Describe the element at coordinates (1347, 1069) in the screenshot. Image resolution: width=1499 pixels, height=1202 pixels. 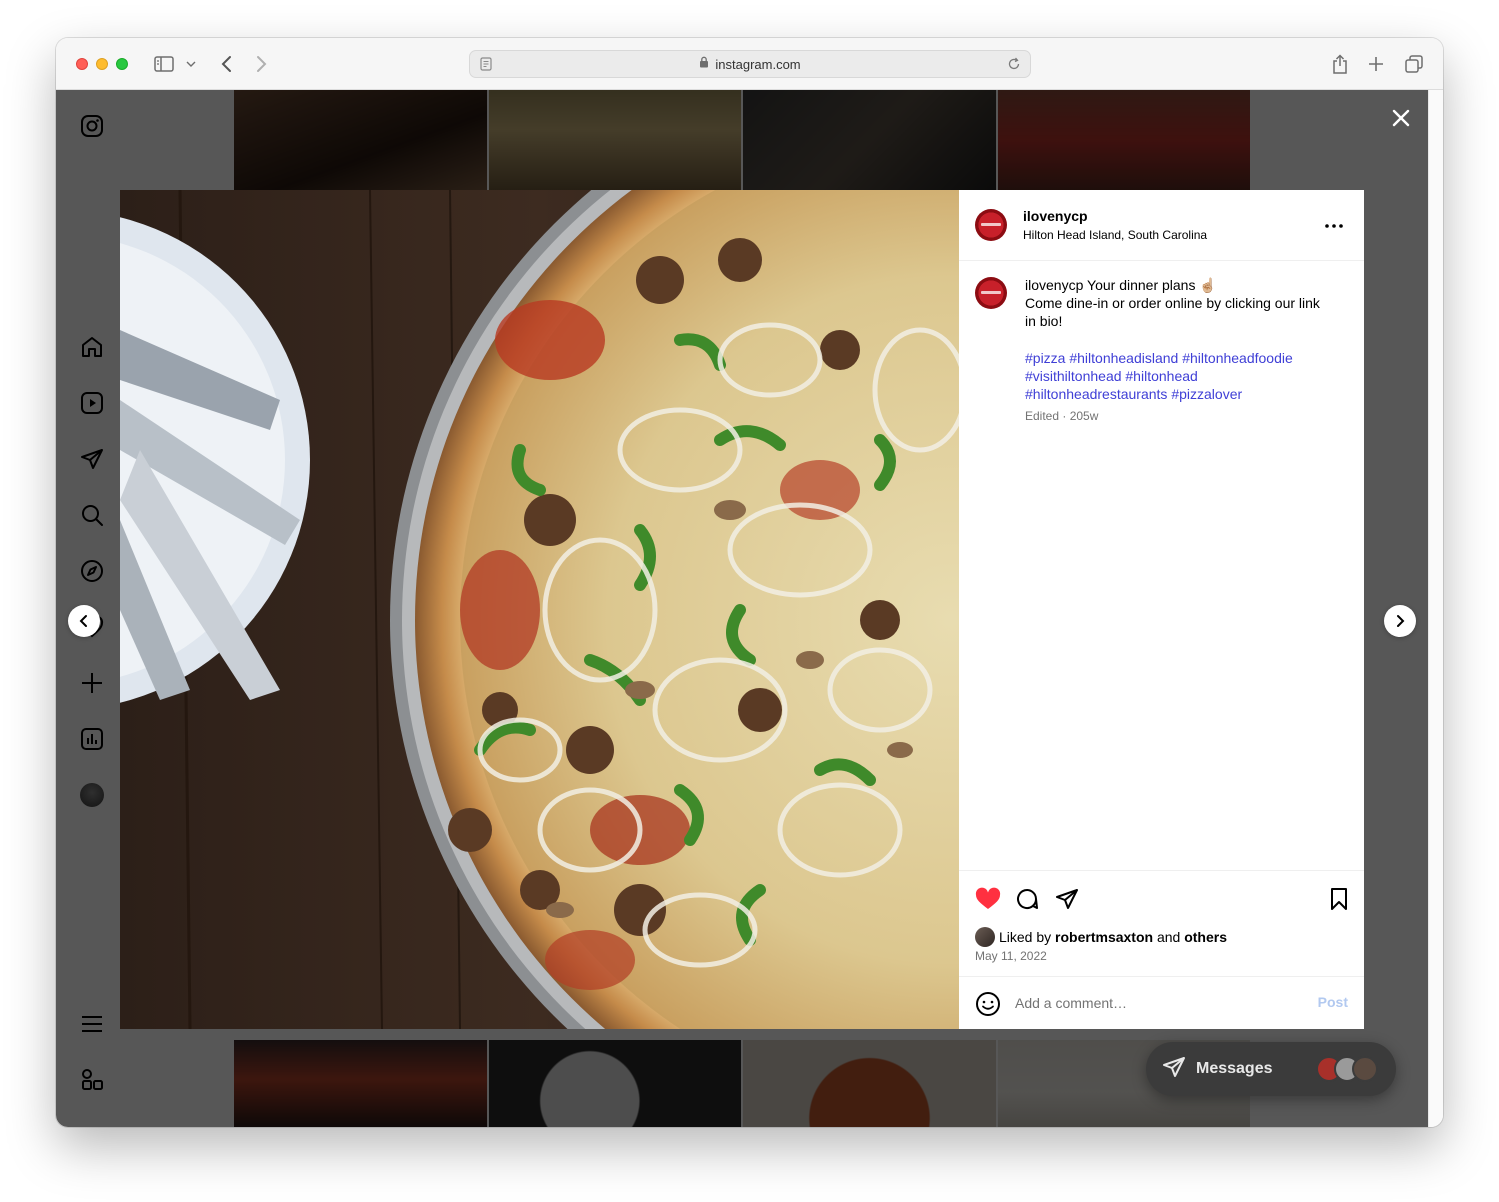
I see `messages-avatars` at that location.